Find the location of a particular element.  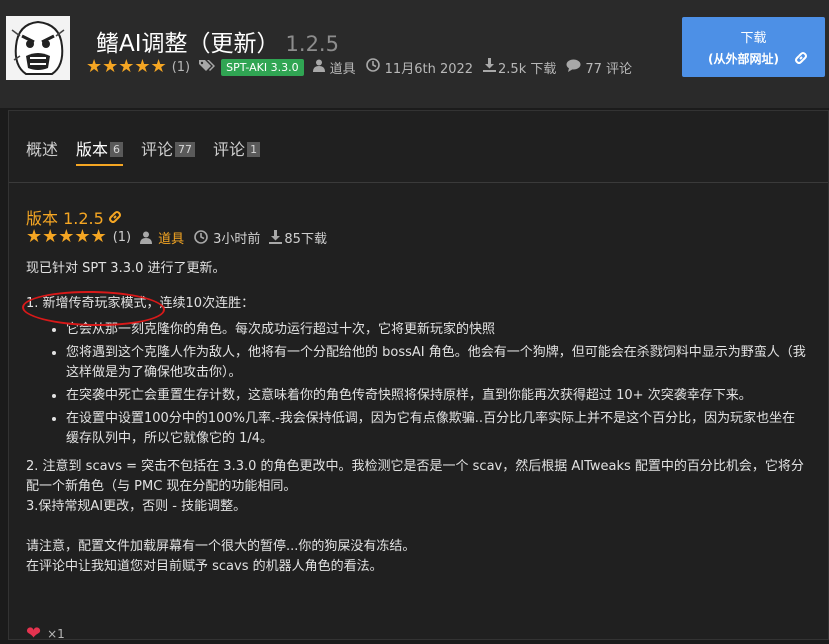

version-user-icon is located at coordinates (146, 237).